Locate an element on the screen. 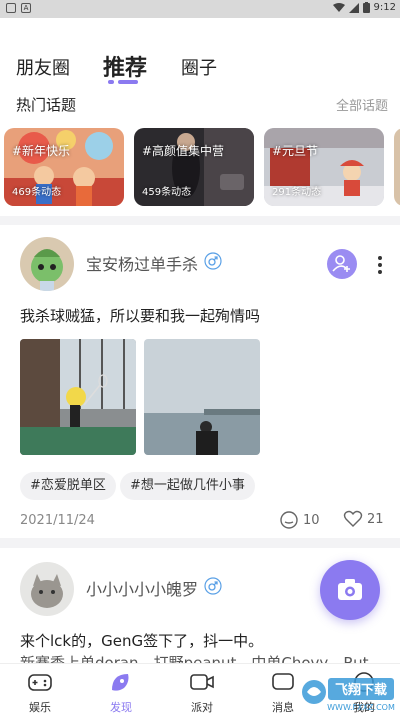 Image resolution: width=400 pixels, height=718 pixels. status-bar: A 9:12 is located at coordinates (200, 9).